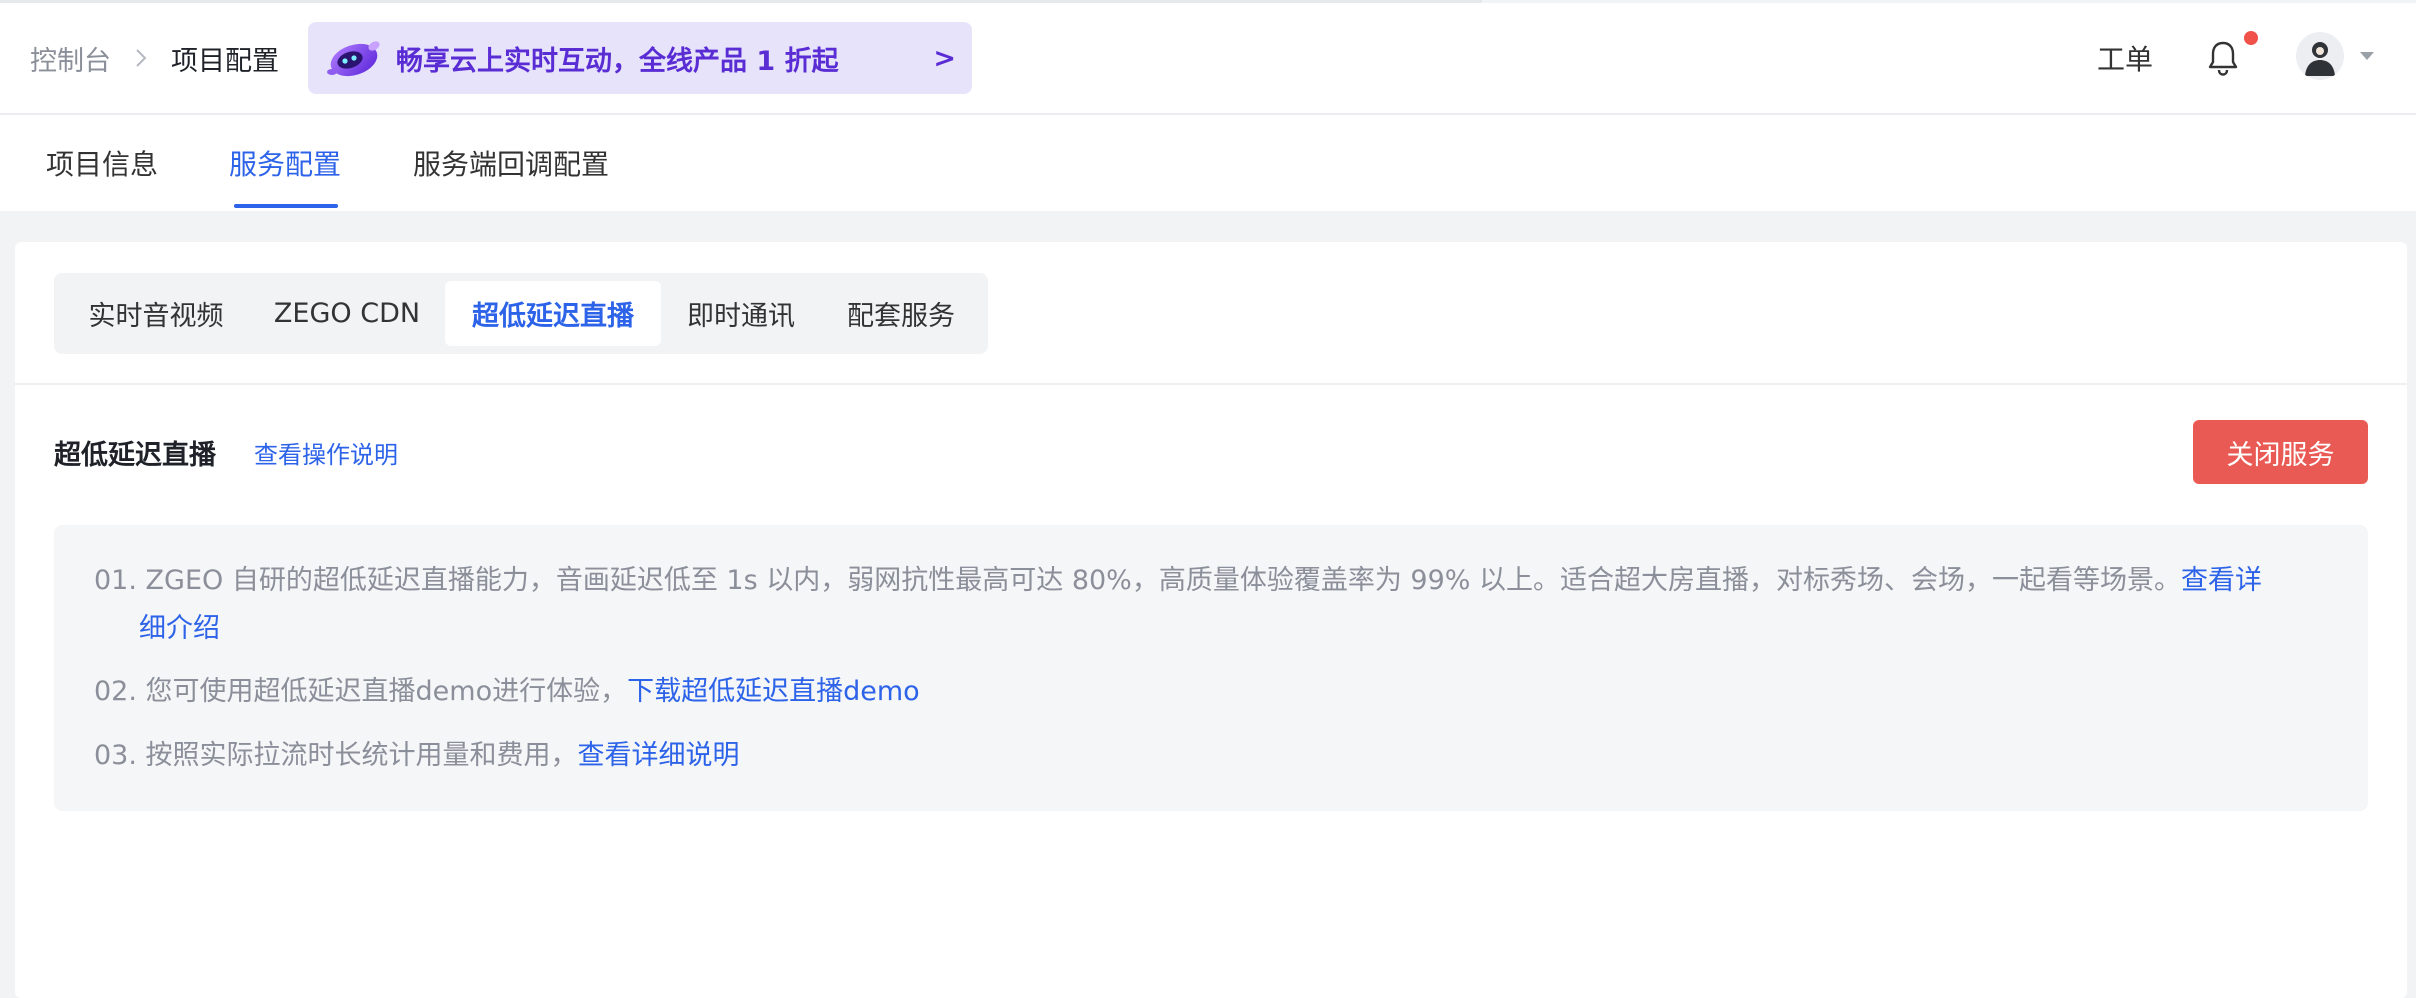  What do you see at coordinates (1208, 163) in the screenshot?
I see `main-tab-bar: 项目信息 服务配置 服务端回调配置` at bounding box center [1208, 163].